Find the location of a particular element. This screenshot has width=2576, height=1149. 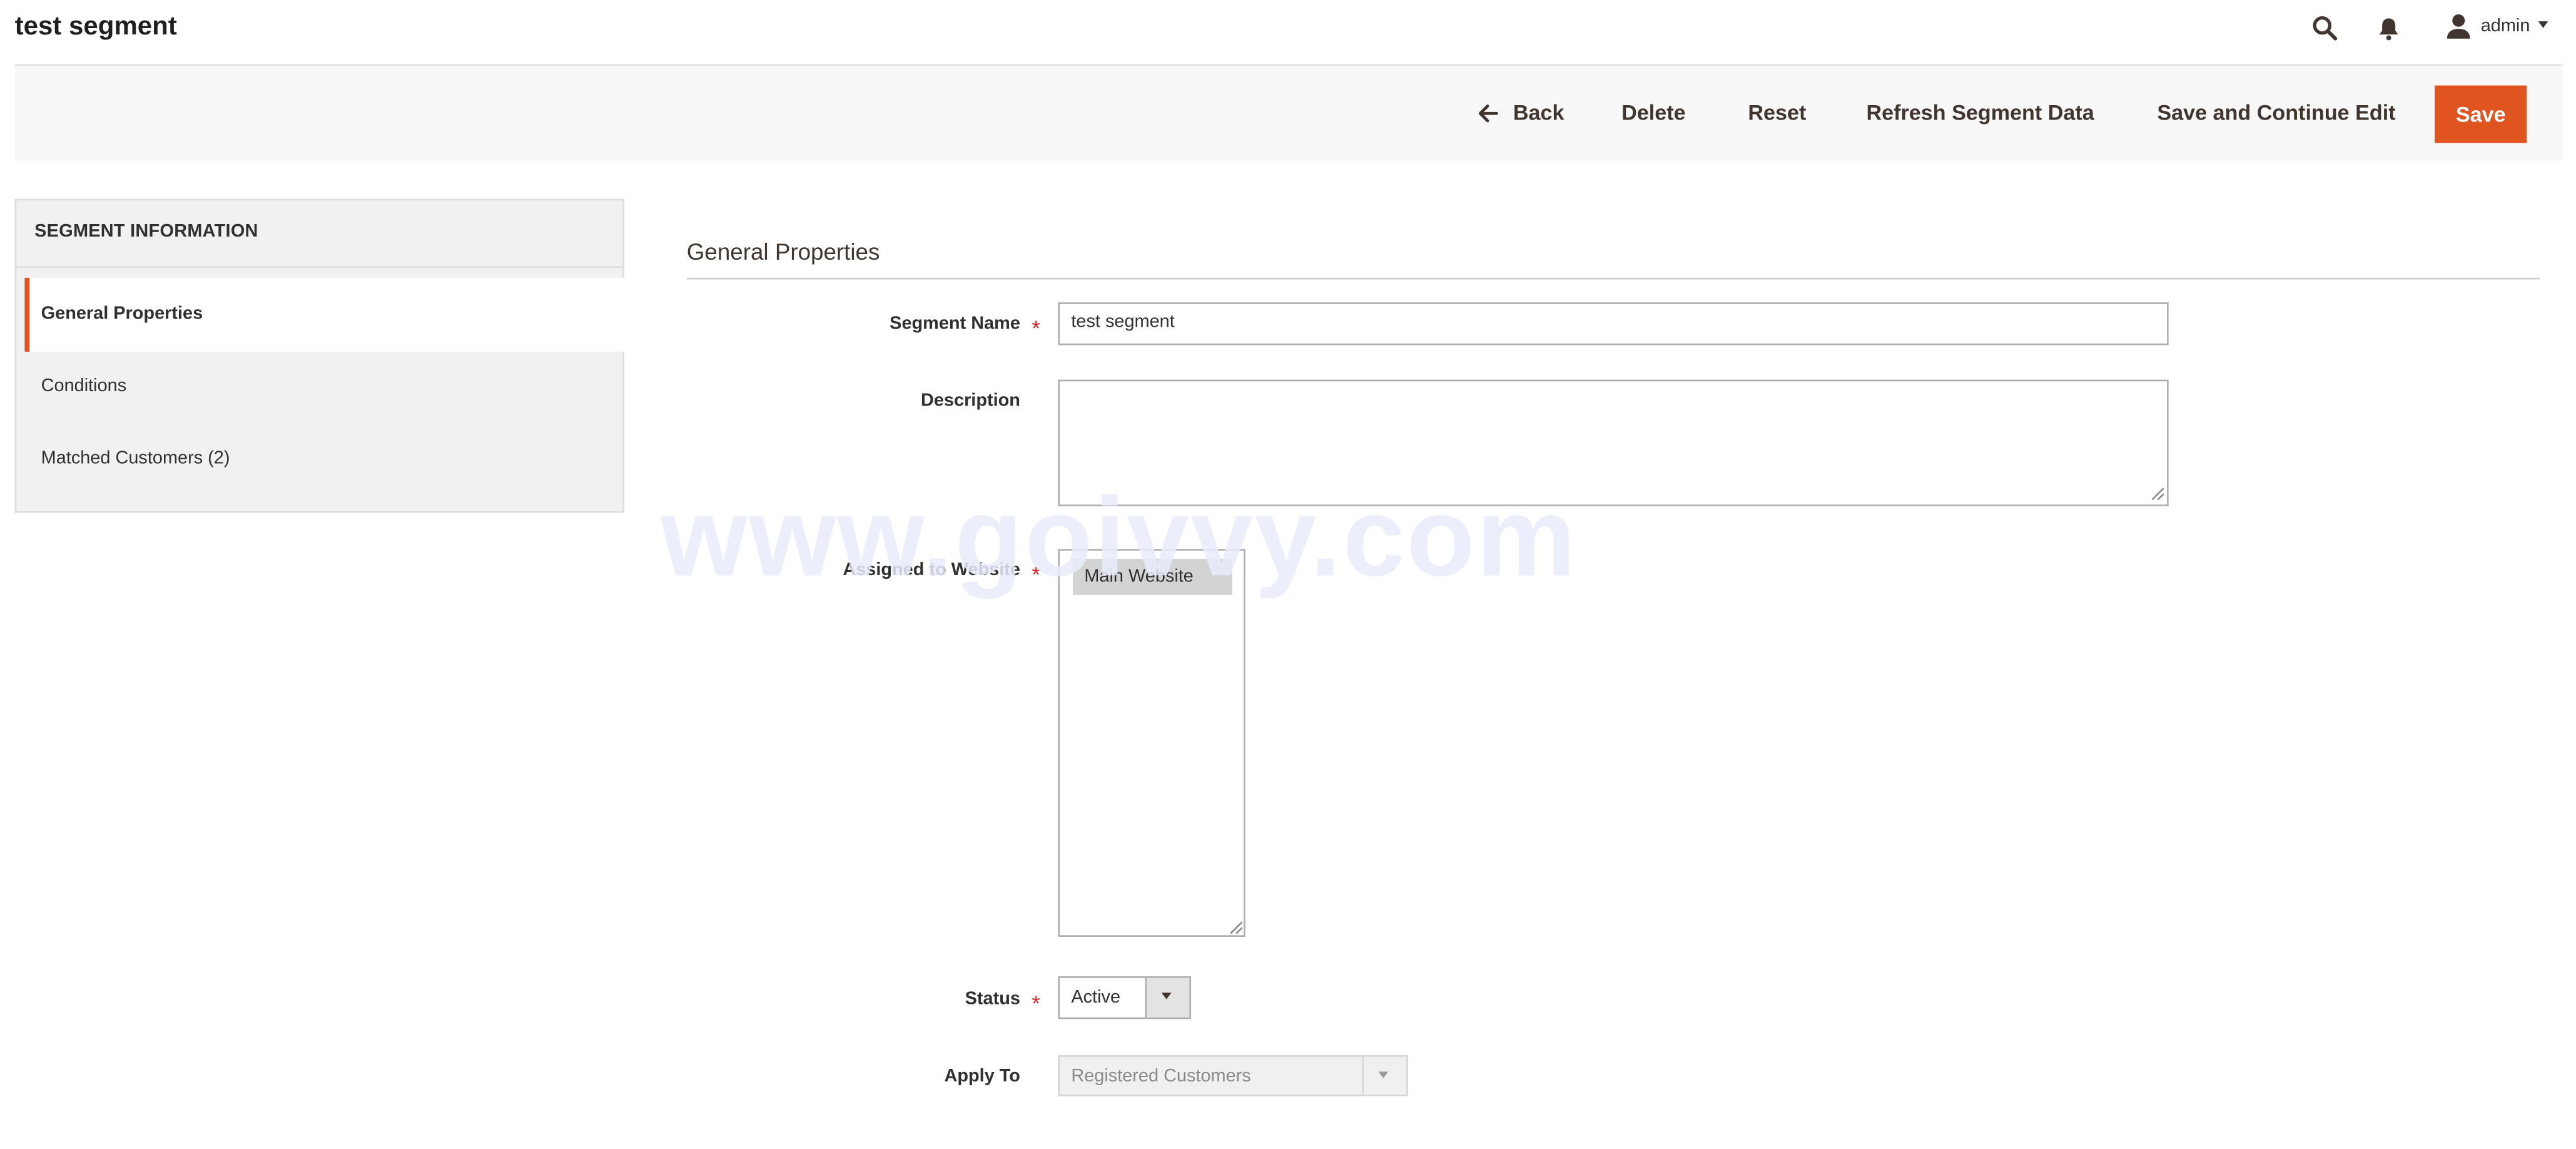

back-button: Back is located at coordinates (1538, 112).